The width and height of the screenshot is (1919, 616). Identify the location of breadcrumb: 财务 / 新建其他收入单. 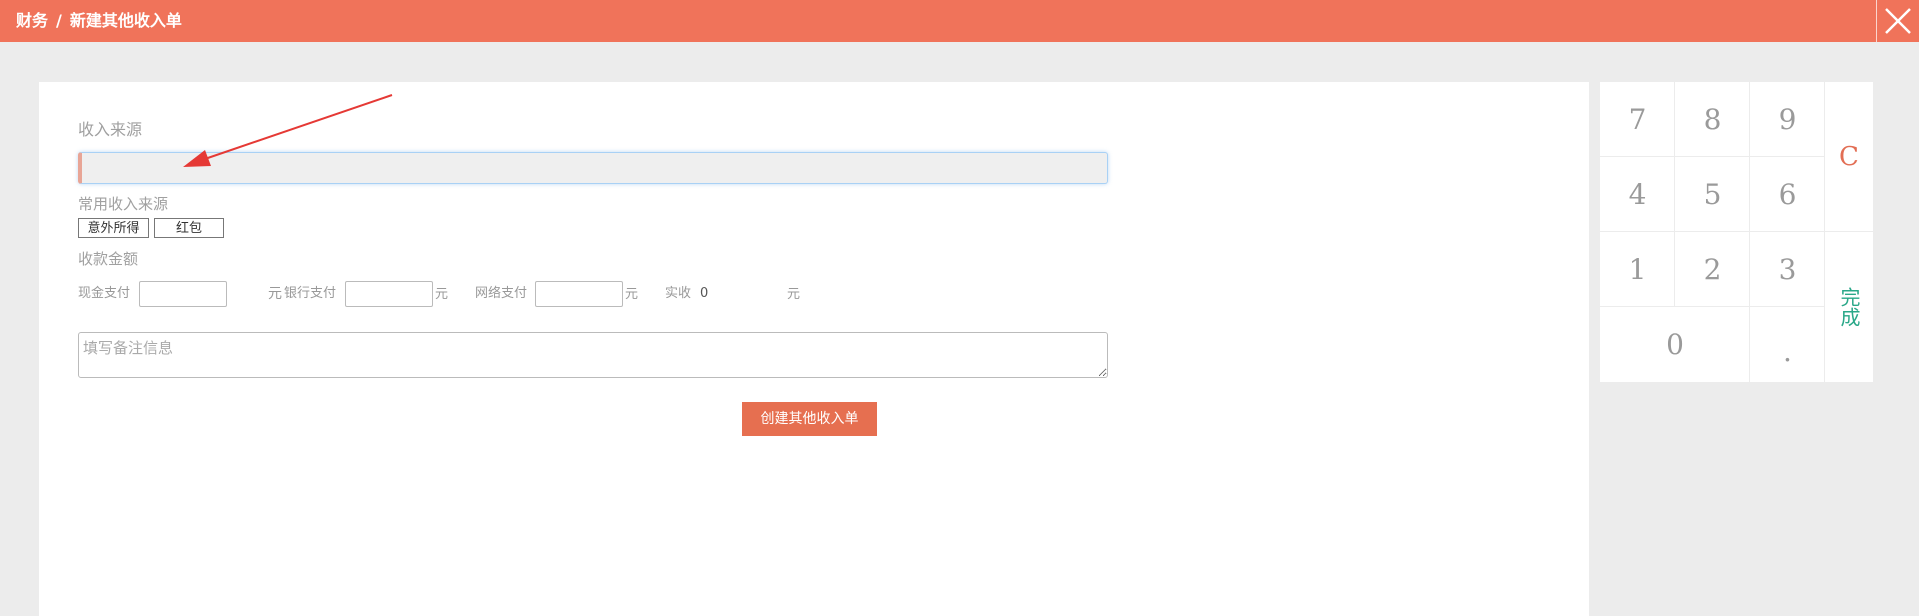
(99, 21).